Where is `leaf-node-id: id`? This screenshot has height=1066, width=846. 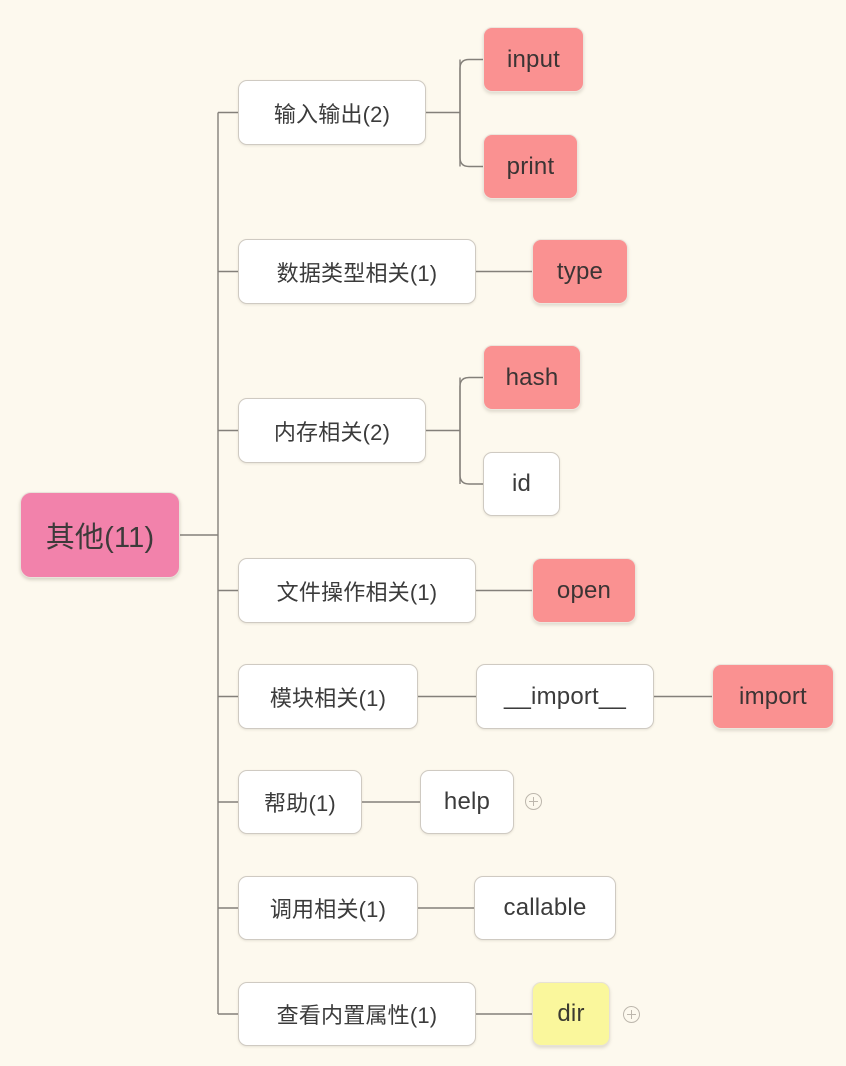
leaf-node-id: id is located at coordinates (521, 484).